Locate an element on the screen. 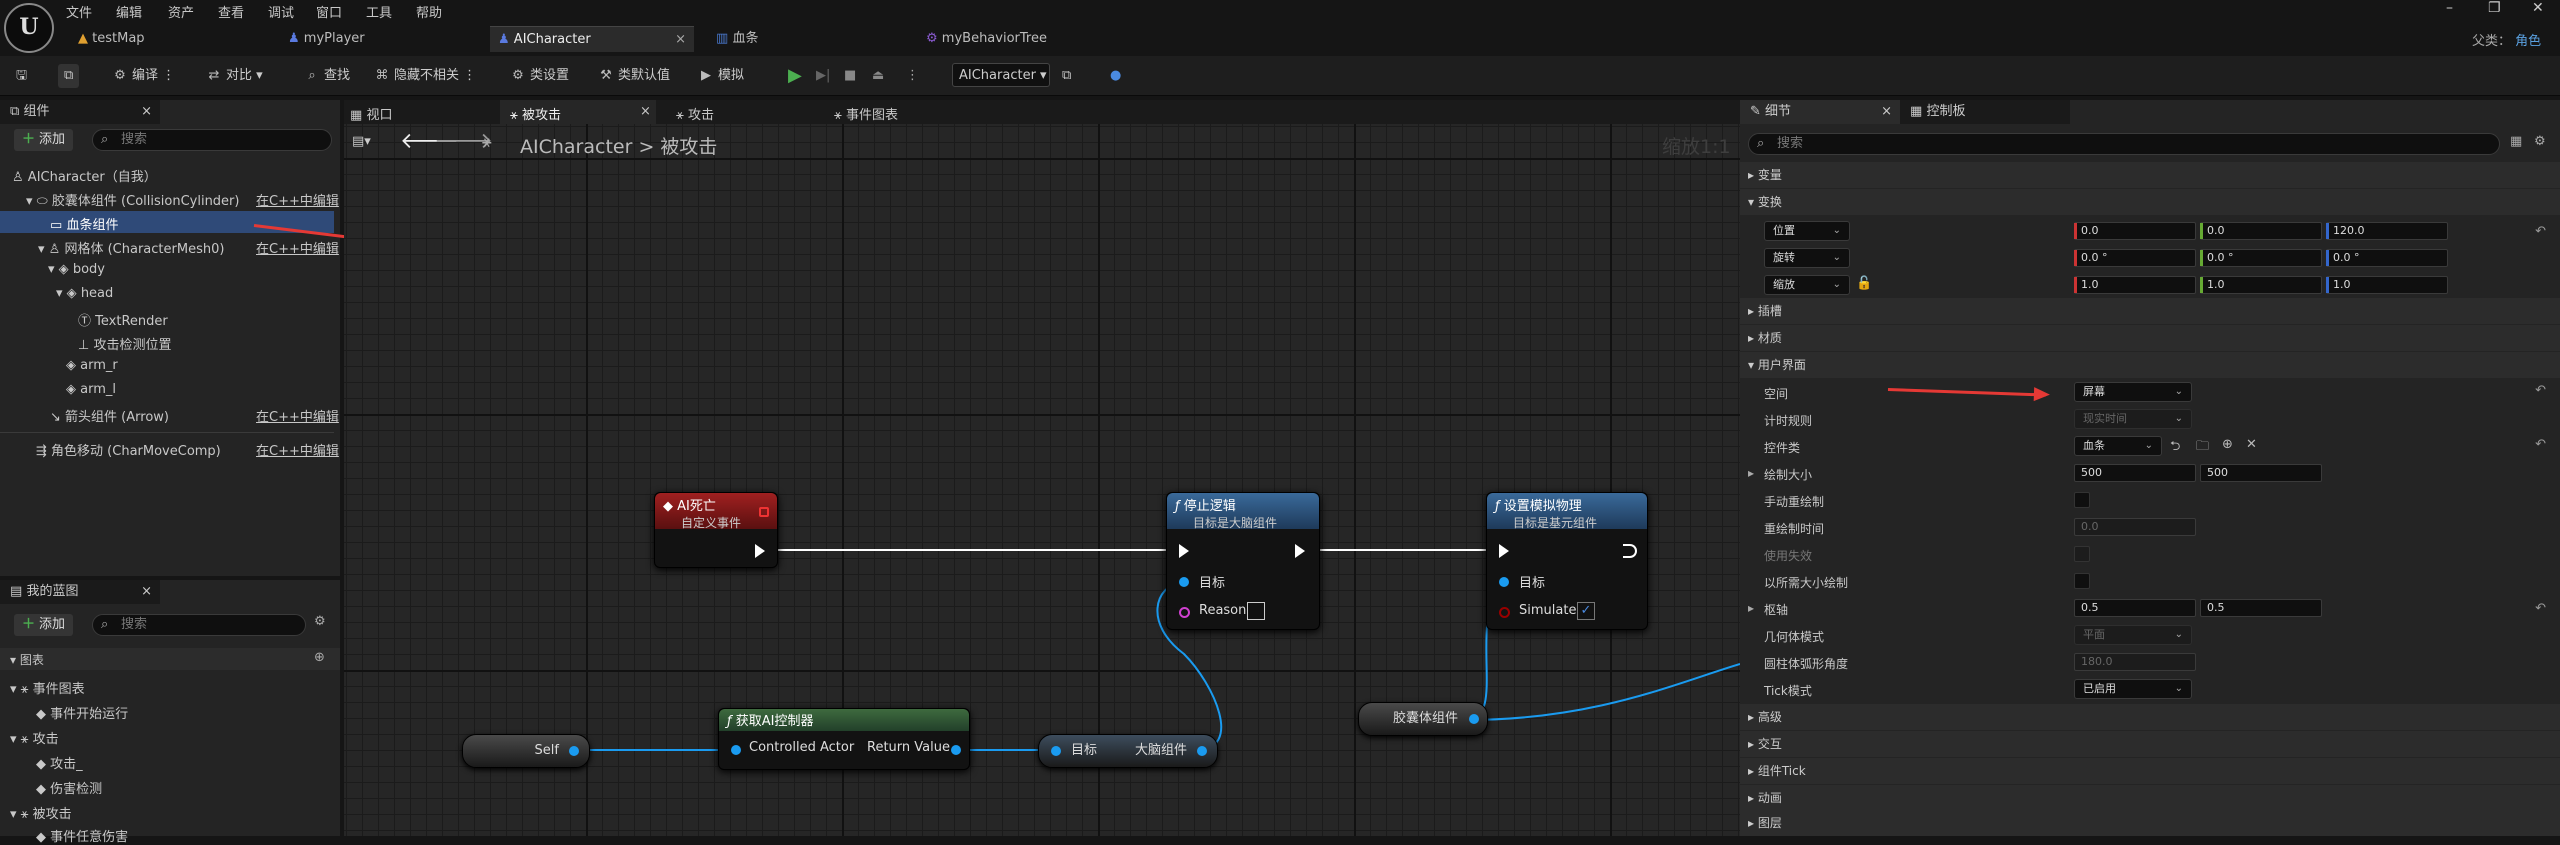 The image size is (2560, 845). menu-help: 帮助 is located at coordinates (429, 11).